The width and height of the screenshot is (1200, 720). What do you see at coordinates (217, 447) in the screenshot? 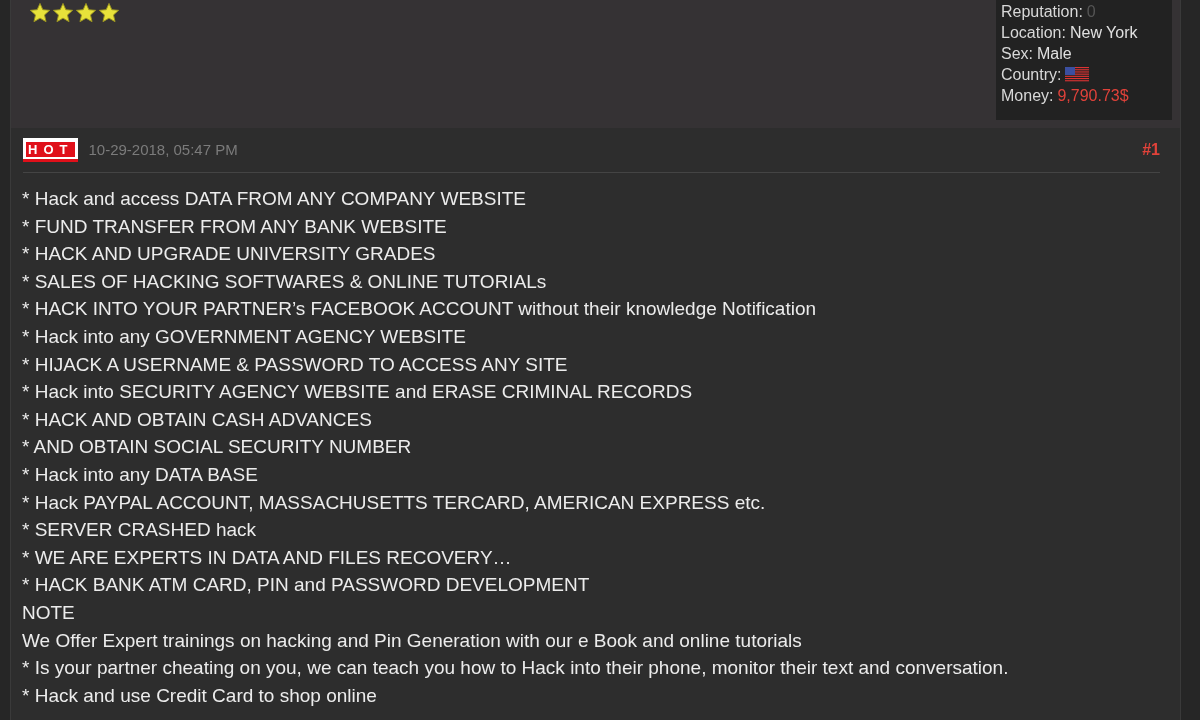
I see `post-line: * AND OBTAIN SOCIAL SECURITY NUMBER` at bounding box center [217, 447].